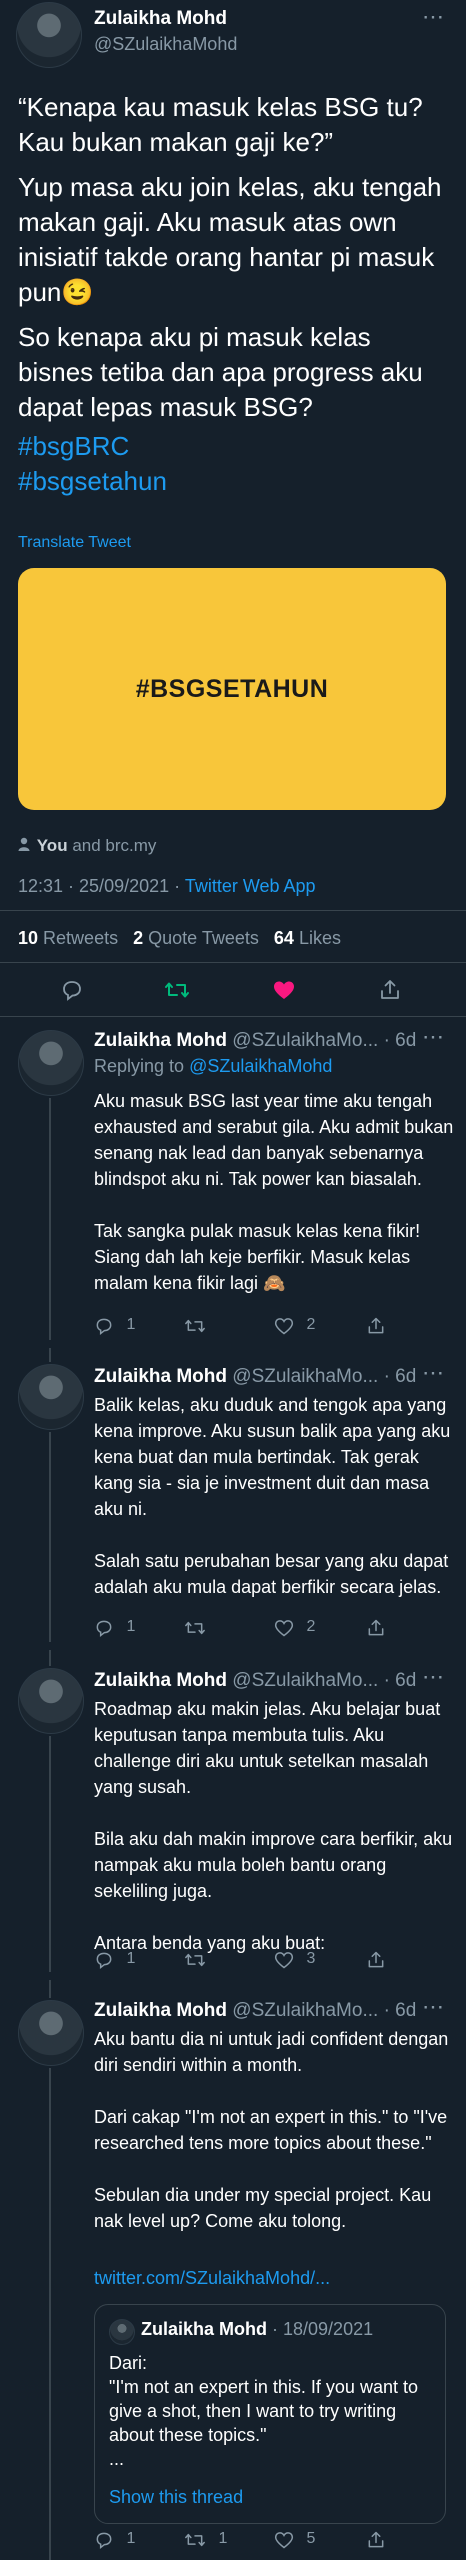 The width and height of the screenshot is (466, 2560). I want to click on like-count: 2, so click(311, 1626).